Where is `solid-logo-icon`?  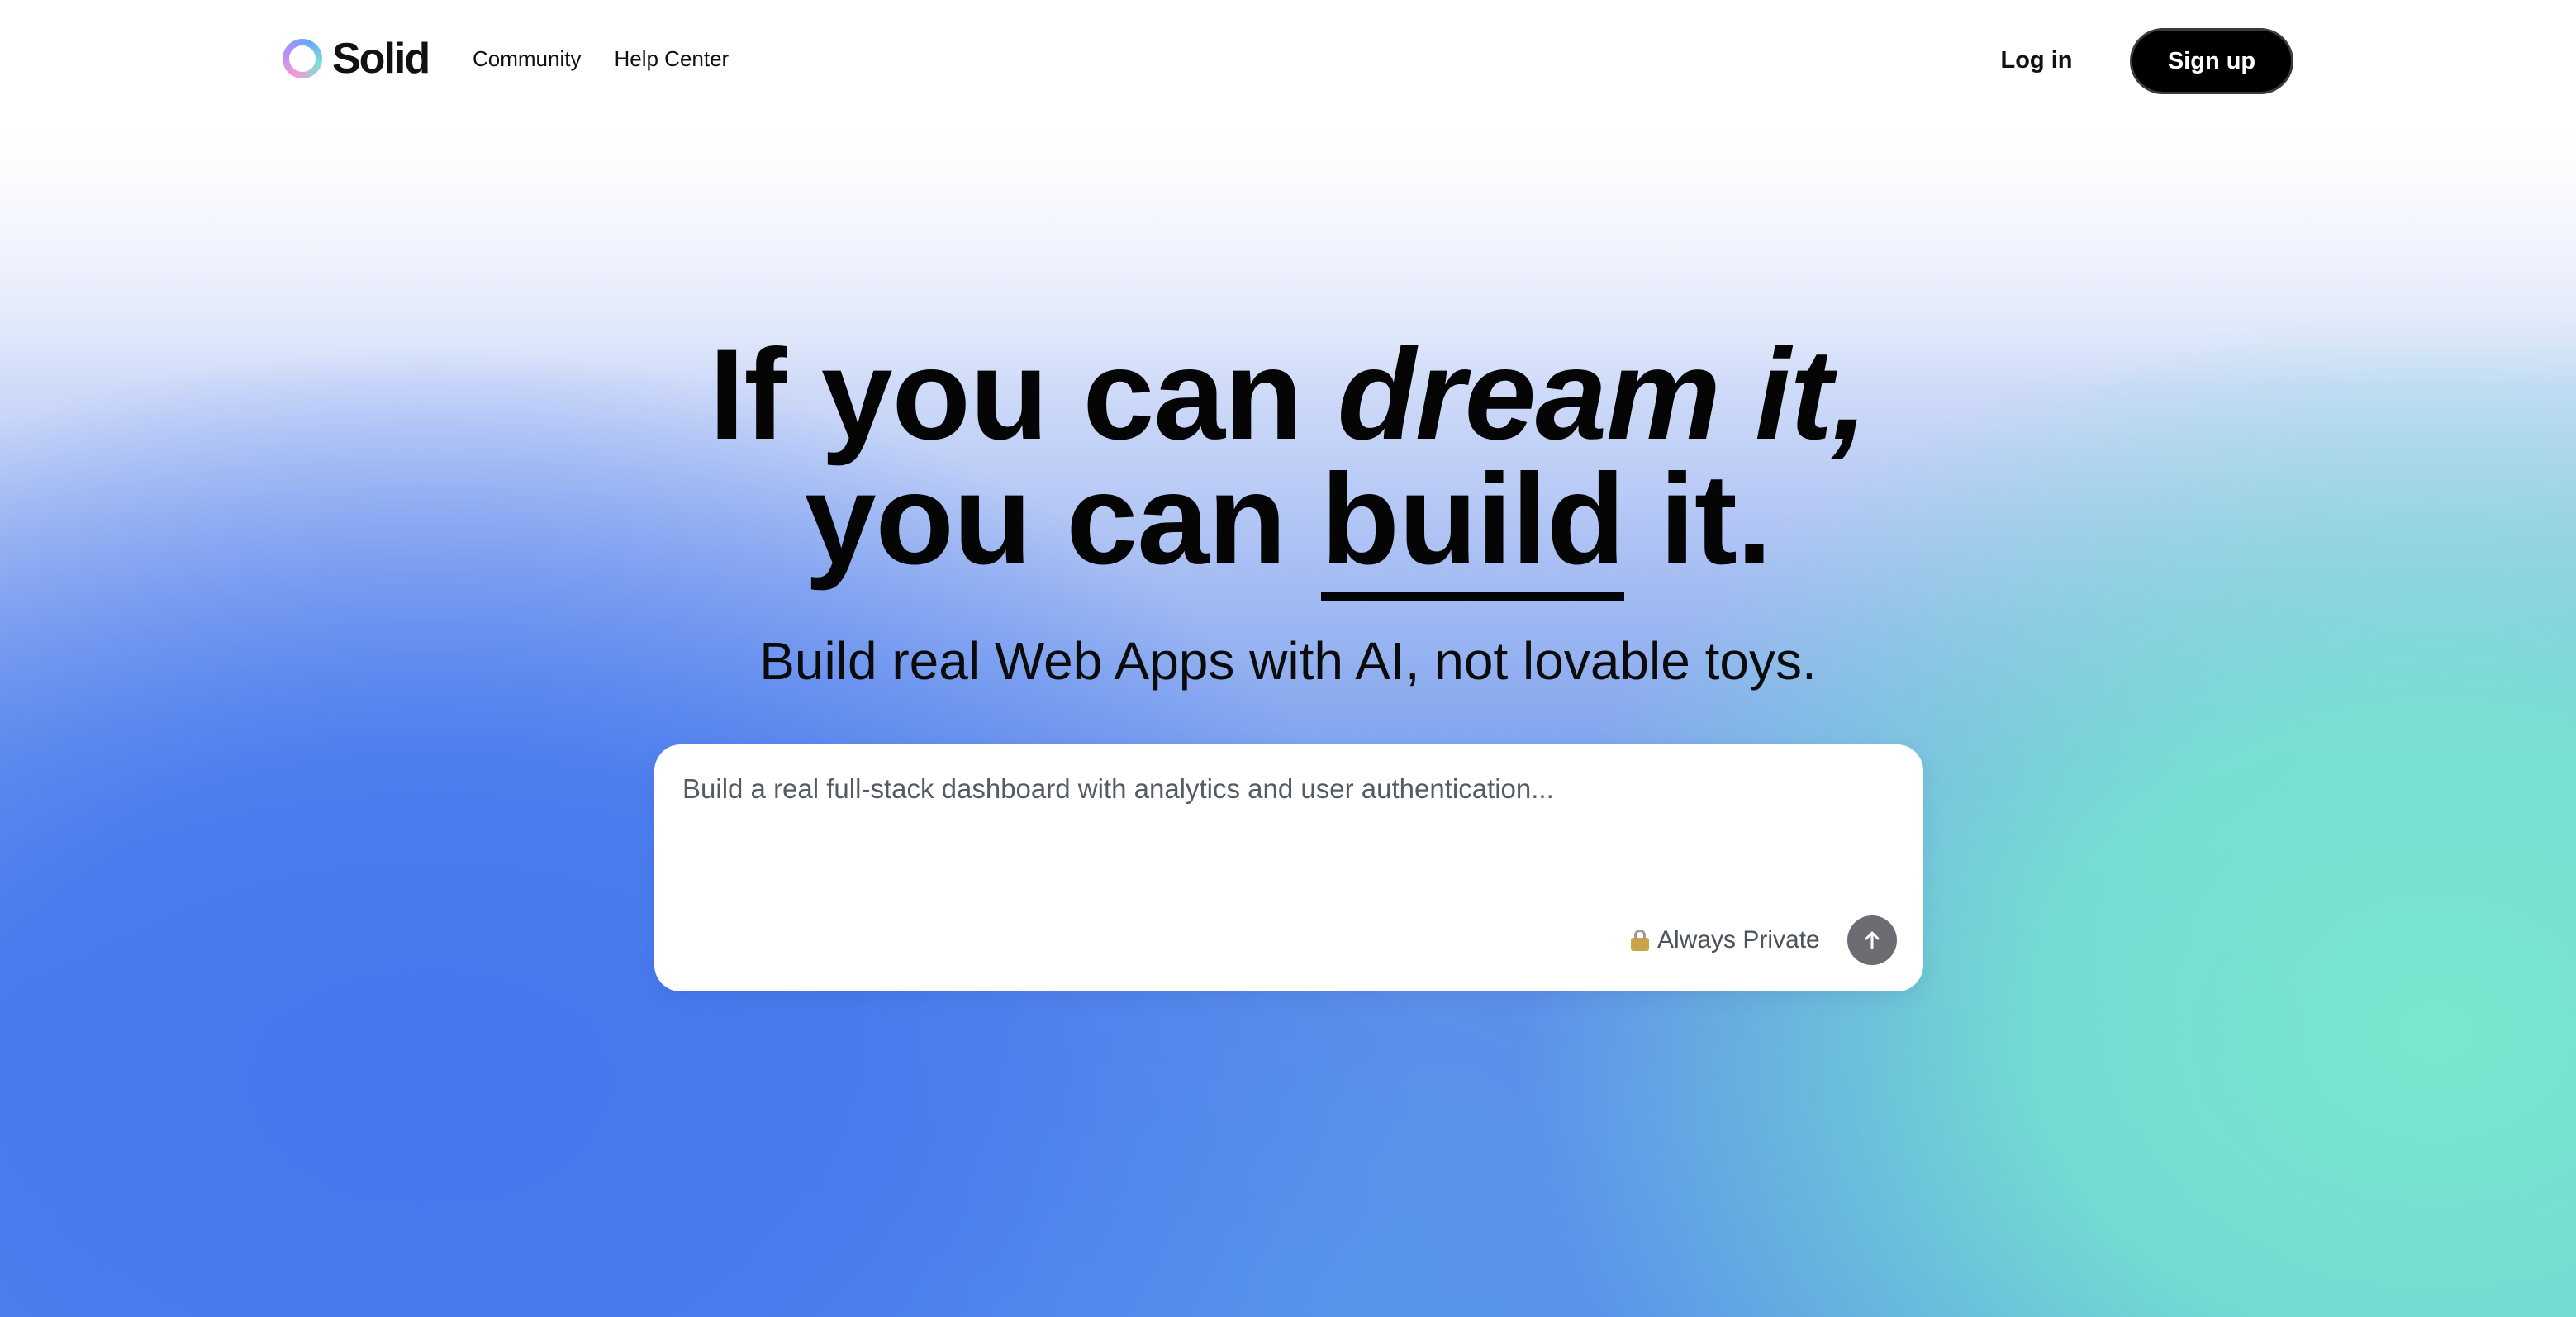 solid-logo-icon is located at coordinates (302, 59).